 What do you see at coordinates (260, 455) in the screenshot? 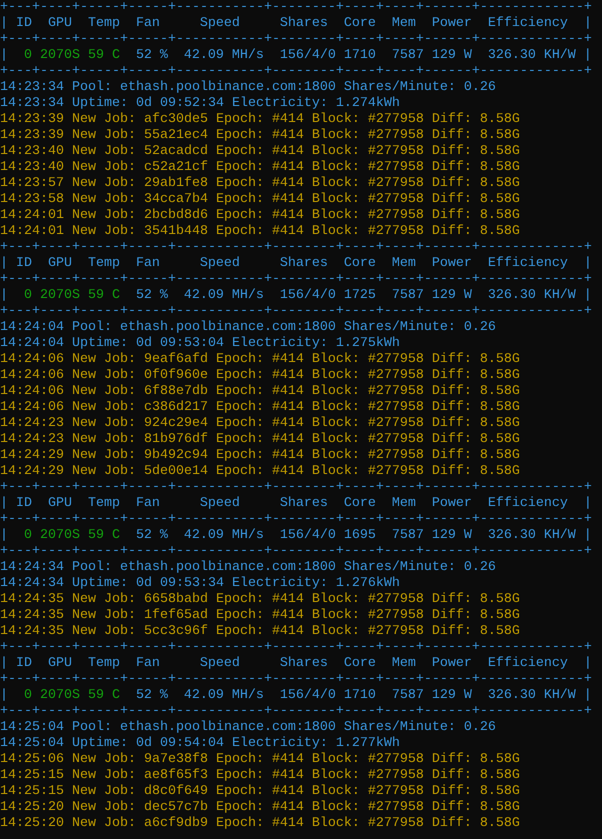
I see `log-line: 14:24:29 New Job: 9b492c94 Epoch: #414 Block: #277958 Diff: 8.58G` at bounding box center [260, 455].